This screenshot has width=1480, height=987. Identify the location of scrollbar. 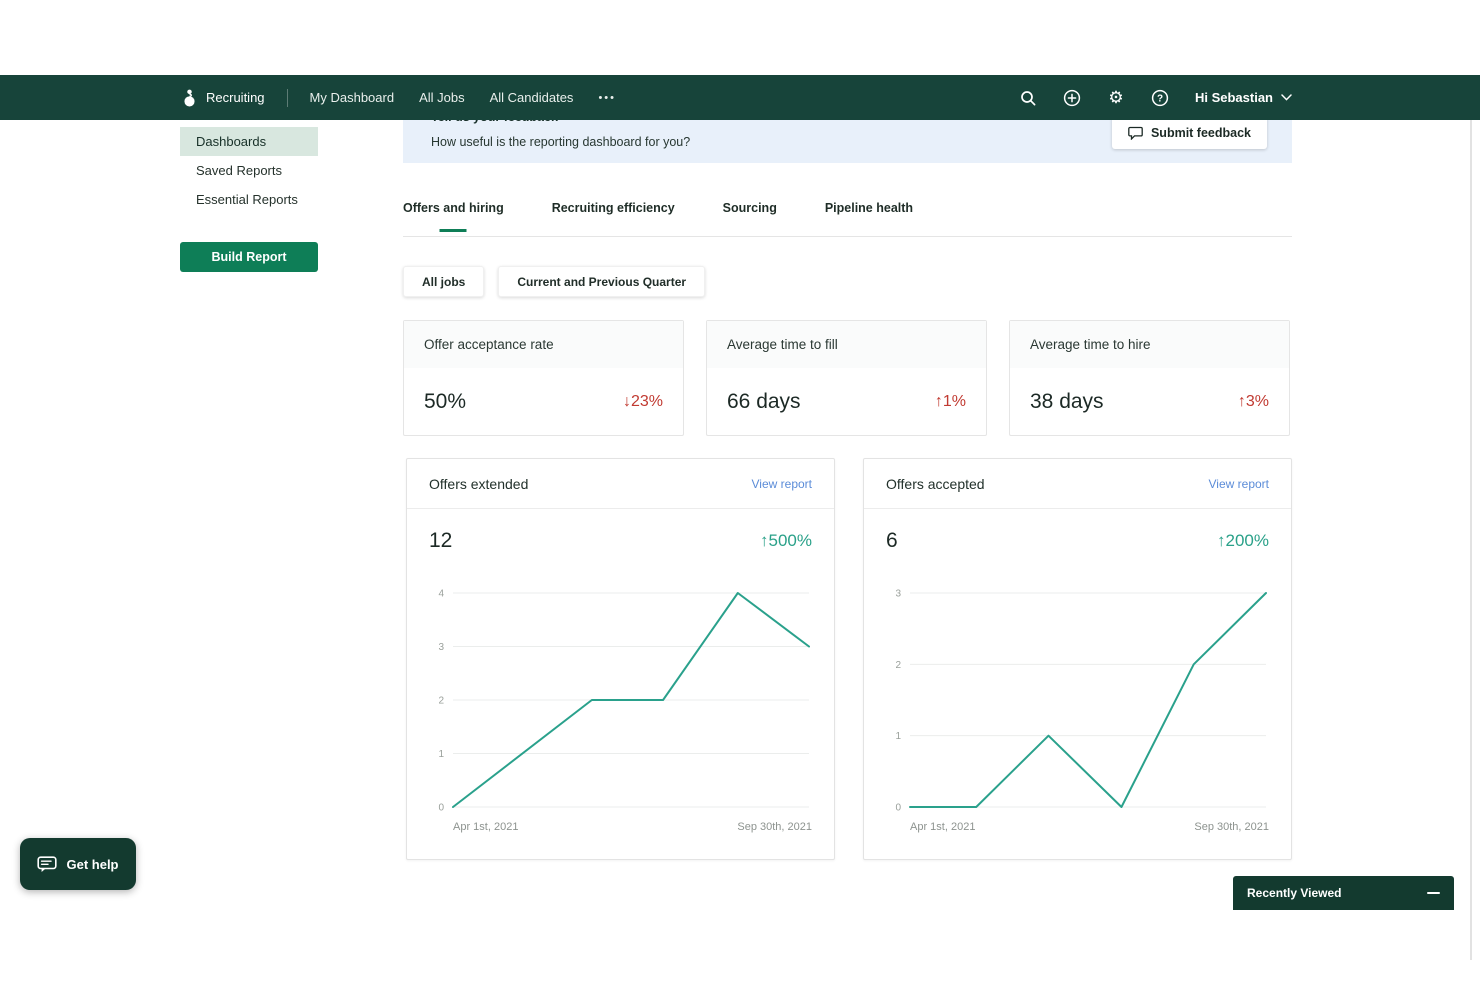
(1471, 517).